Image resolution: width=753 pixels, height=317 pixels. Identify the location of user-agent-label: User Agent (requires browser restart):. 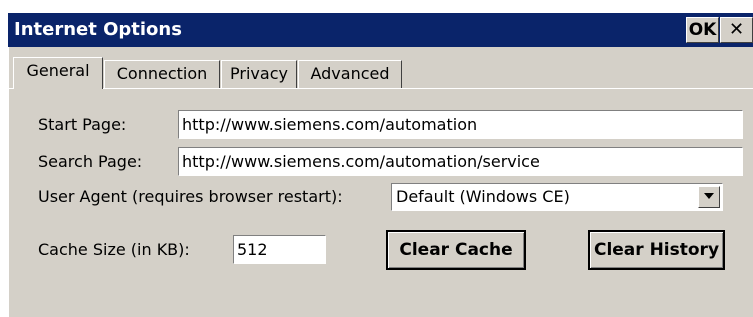
(190, 196).